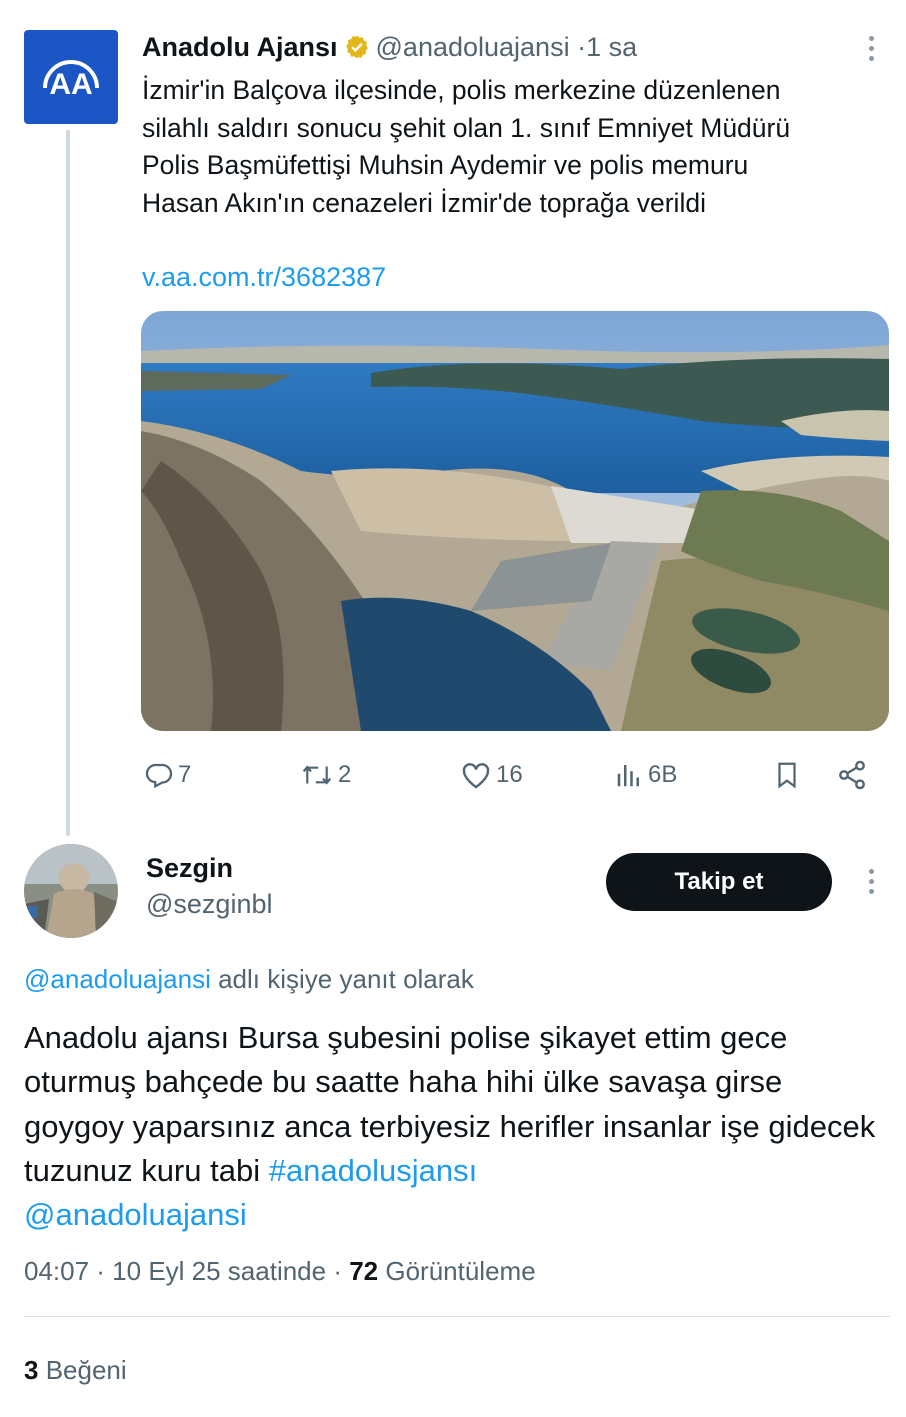 The height and width of the screenshot is (1417, 906). Describe the element at coordinates (871, 881) in the screenshot. I see `tweet2-more-icon` at that location.